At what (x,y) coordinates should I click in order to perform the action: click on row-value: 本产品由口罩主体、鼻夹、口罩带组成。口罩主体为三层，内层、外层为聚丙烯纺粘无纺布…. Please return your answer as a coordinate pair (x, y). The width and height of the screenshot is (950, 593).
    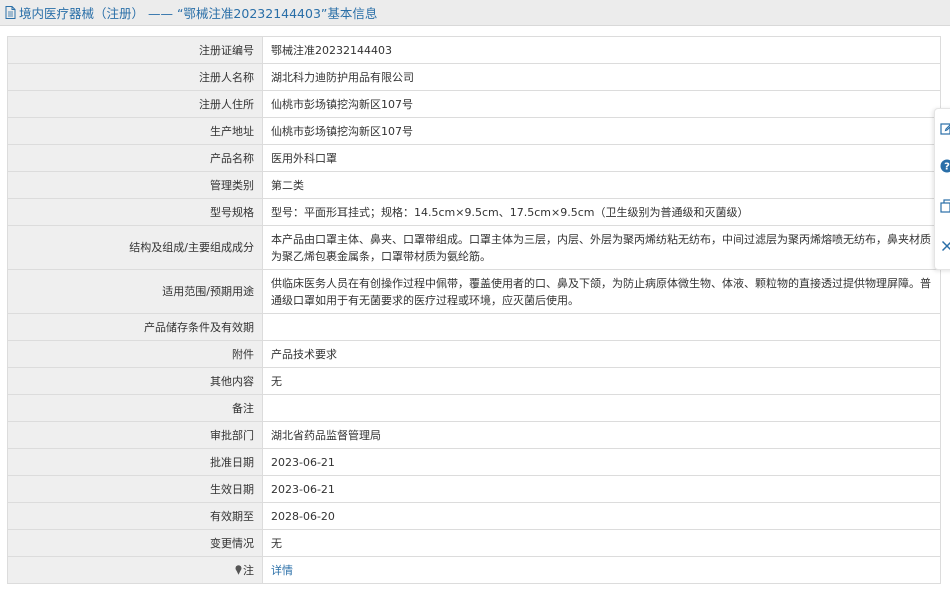
    Looking at the image, I should click on (601, 247).